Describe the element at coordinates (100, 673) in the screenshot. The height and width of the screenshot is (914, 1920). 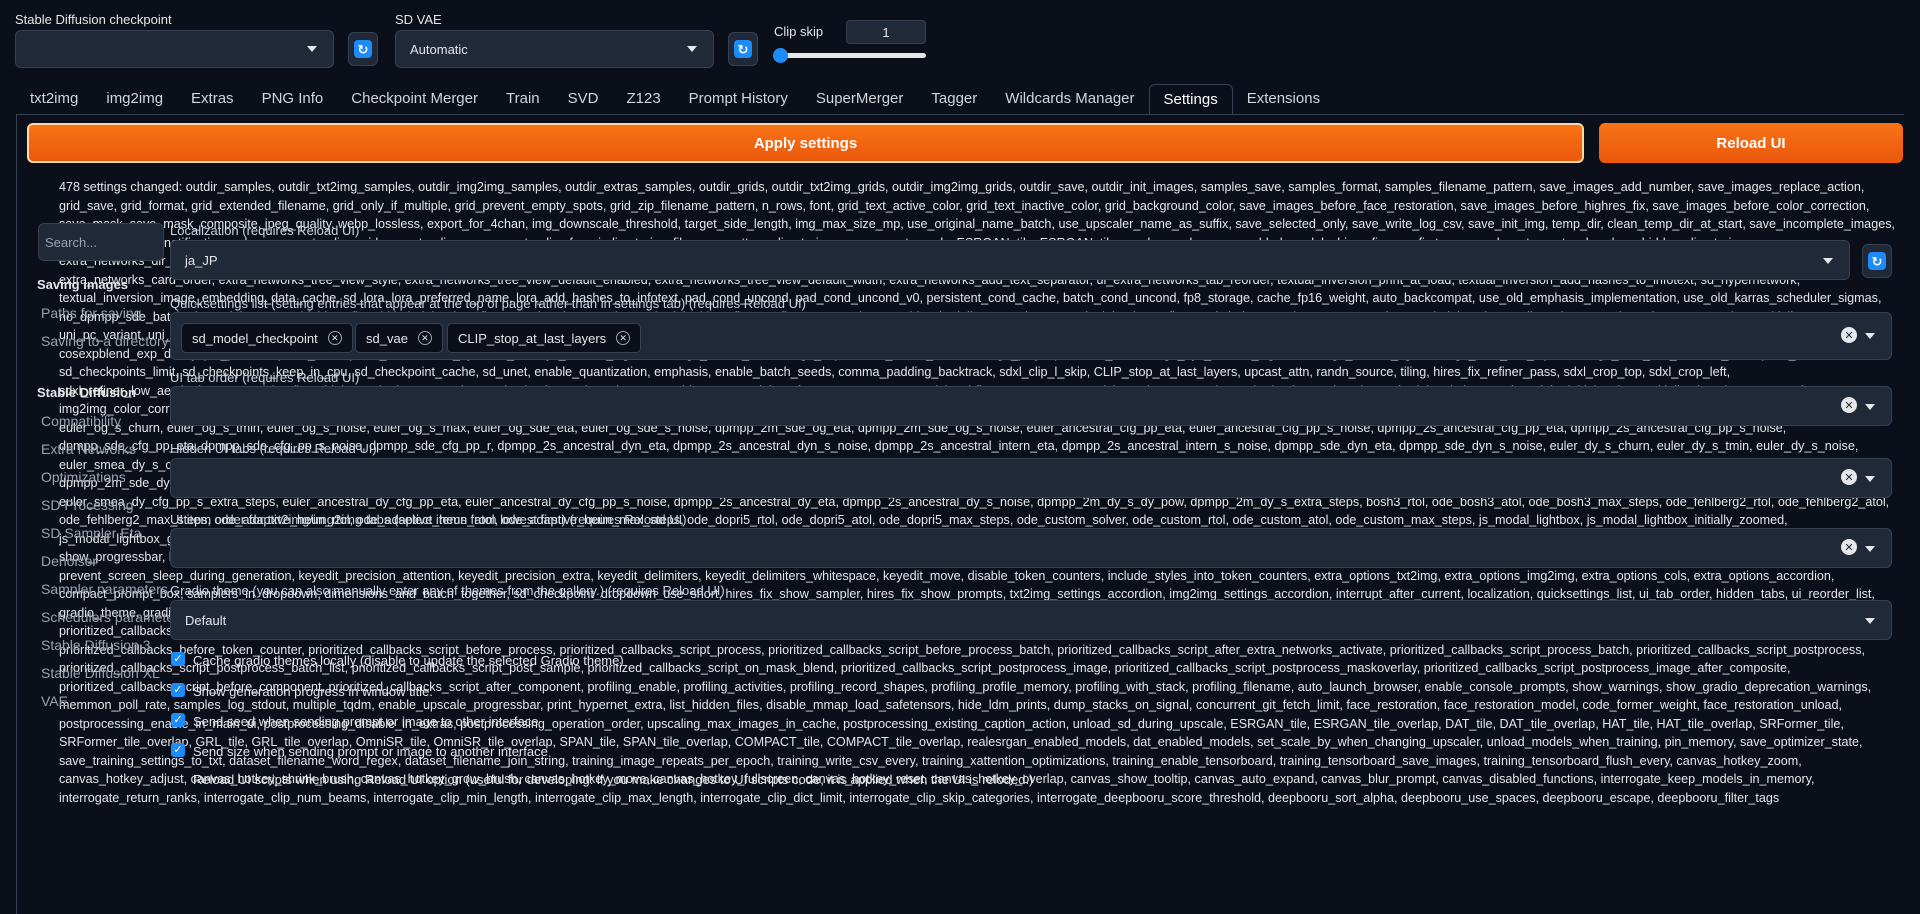
I see `sidebar-item: Stable Diffusion XL` at that location.